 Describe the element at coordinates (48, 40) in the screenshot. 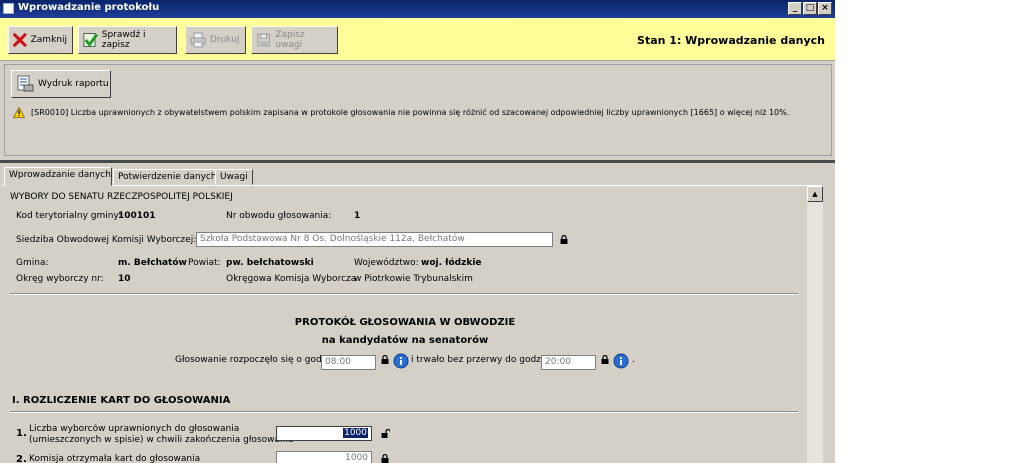

I see `close-button-label: Zamknij` at that location.